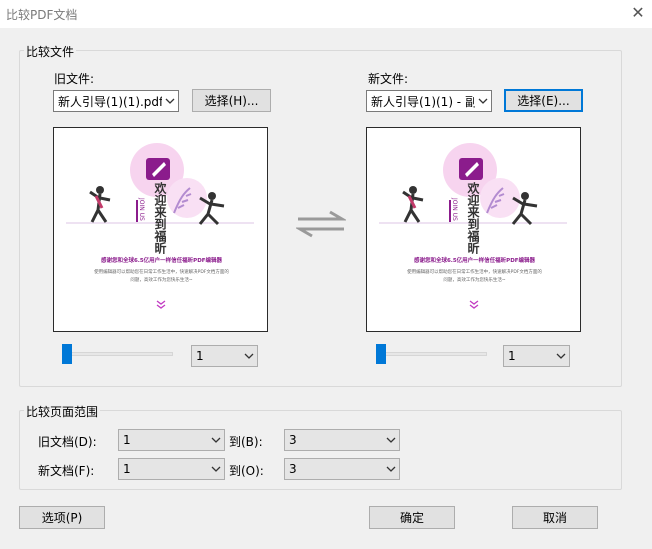 This screenshot has height=549, width=652. I want to click on page-range-legend: 比较页面范围, so click(62, 411).